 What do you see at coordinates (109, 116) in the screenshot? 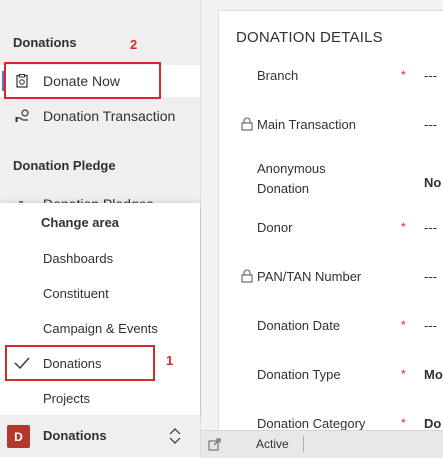
I see `sidebar-item-label: Donation Transaction` at bounding box center [109, 116].